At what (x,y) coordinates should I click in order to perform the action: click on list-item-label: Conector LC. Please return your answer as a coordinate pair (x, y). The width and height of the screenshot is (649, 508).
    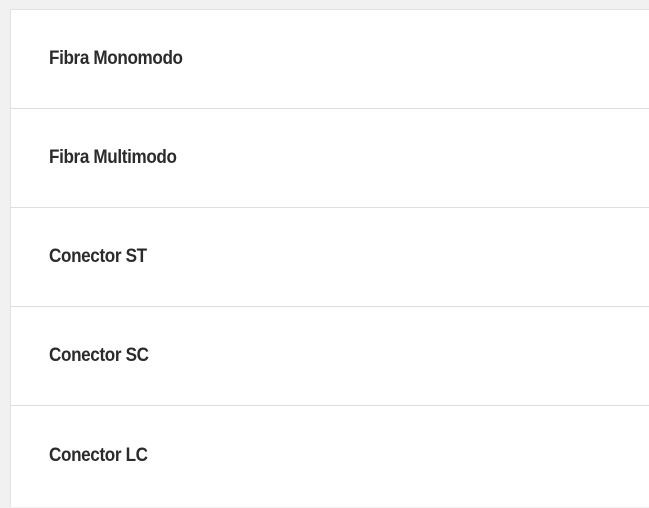
    Looking at the image, I should click on (98, 455).